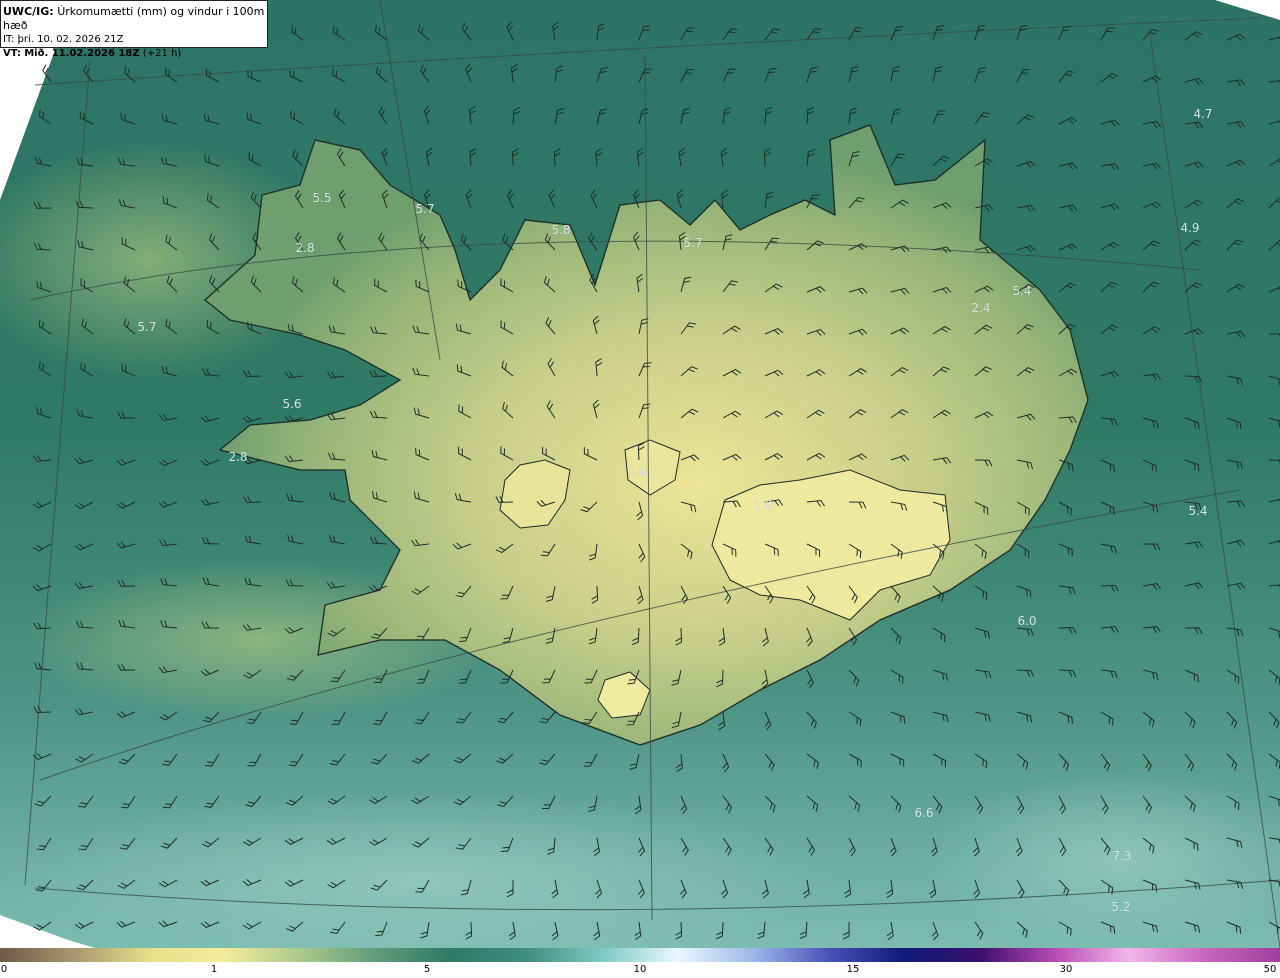 This screenshot has height=978, width=1280. Describe the element at coordinates (561, 230) in the screenshot. I see `value-label: 5.8` at that location.